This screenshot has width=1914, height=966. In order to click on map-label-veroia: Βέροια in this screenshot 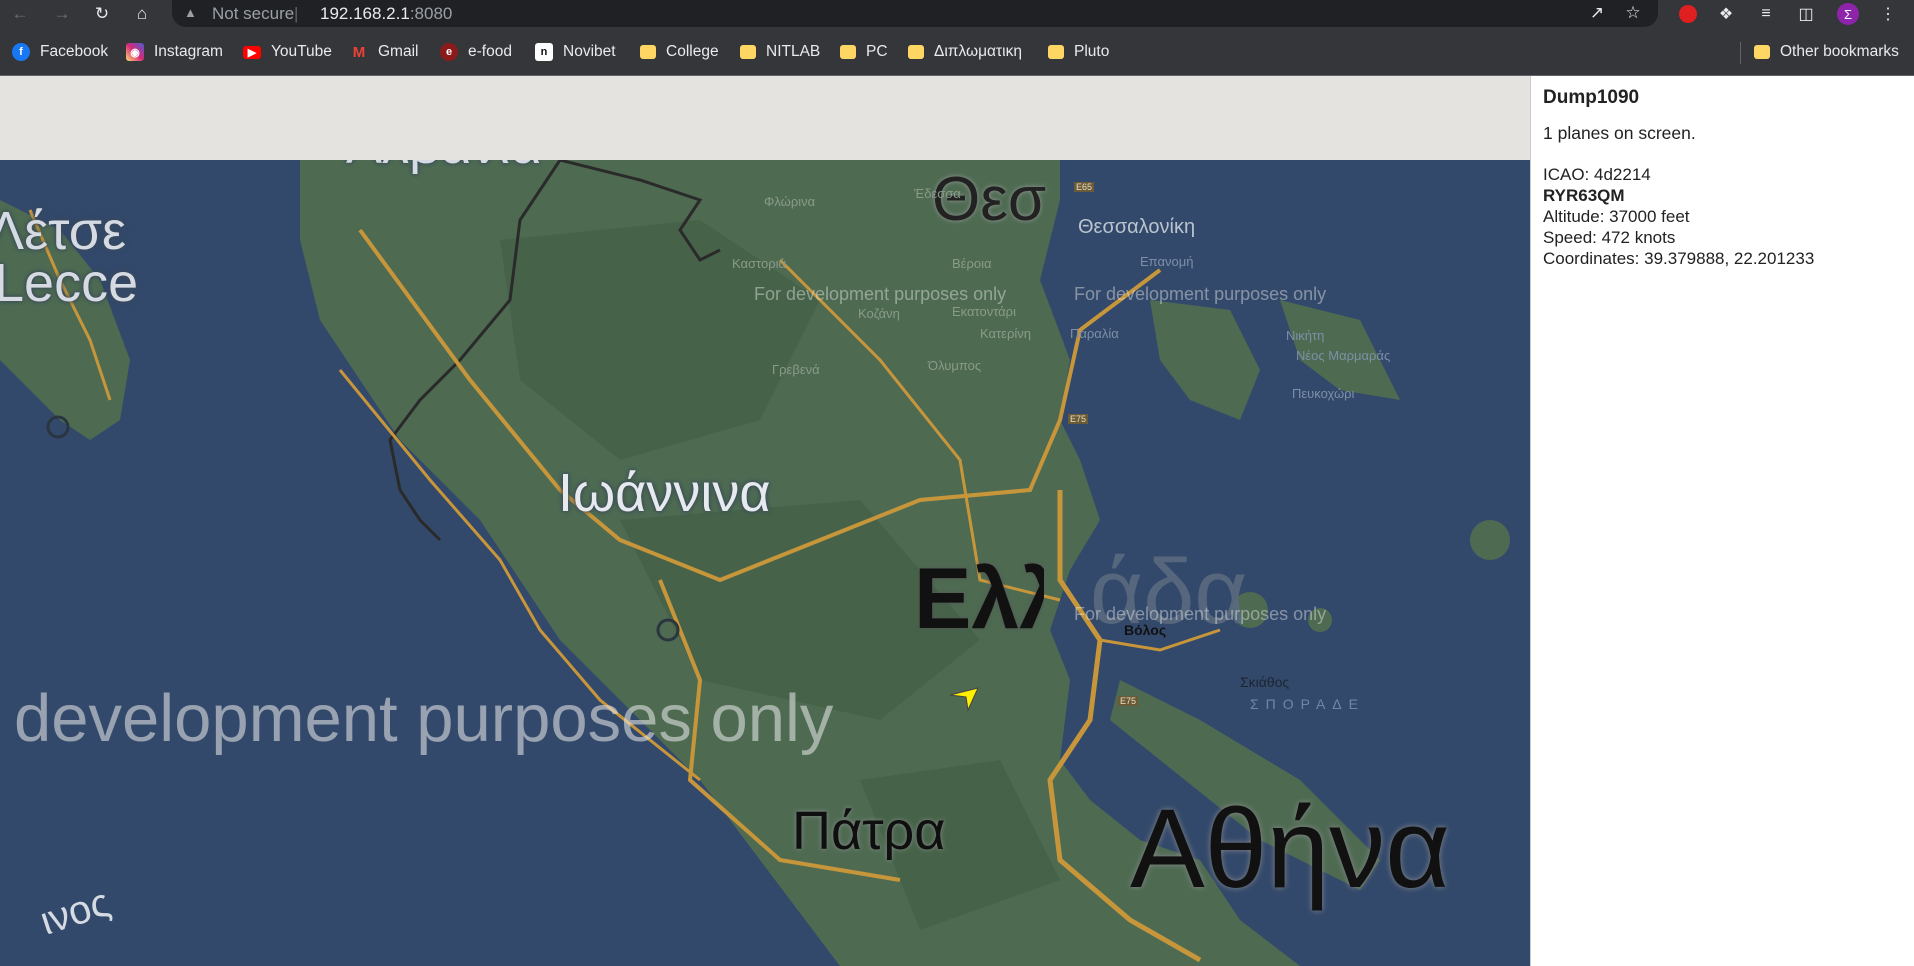, I will do `click(972, 263)`.